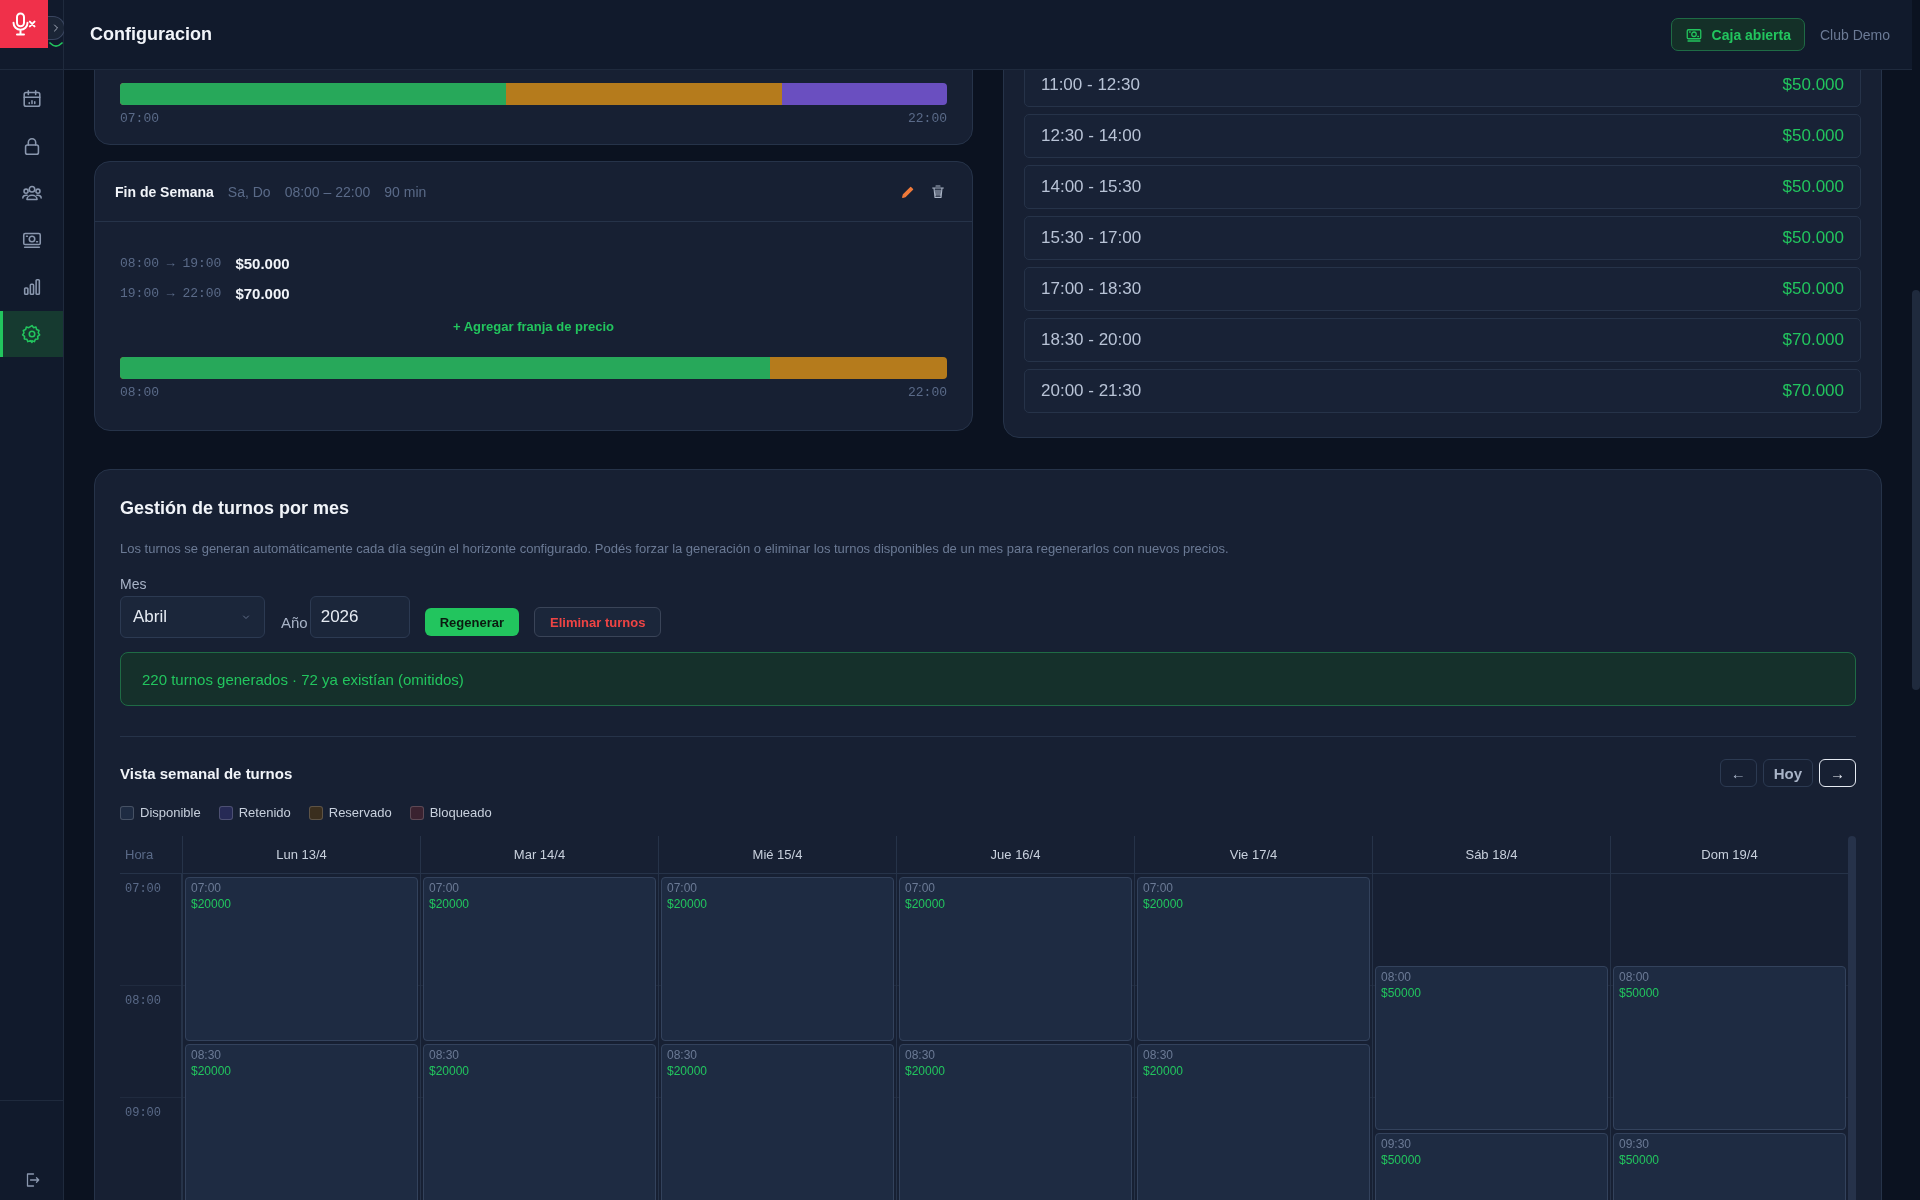 The width and height of the screenshot is (1920, 1200). What do you see at coordinates (207, 773) in the screenshot?
I see `section-title: Vista semanal de turnos` at bounding box center [207, 773].